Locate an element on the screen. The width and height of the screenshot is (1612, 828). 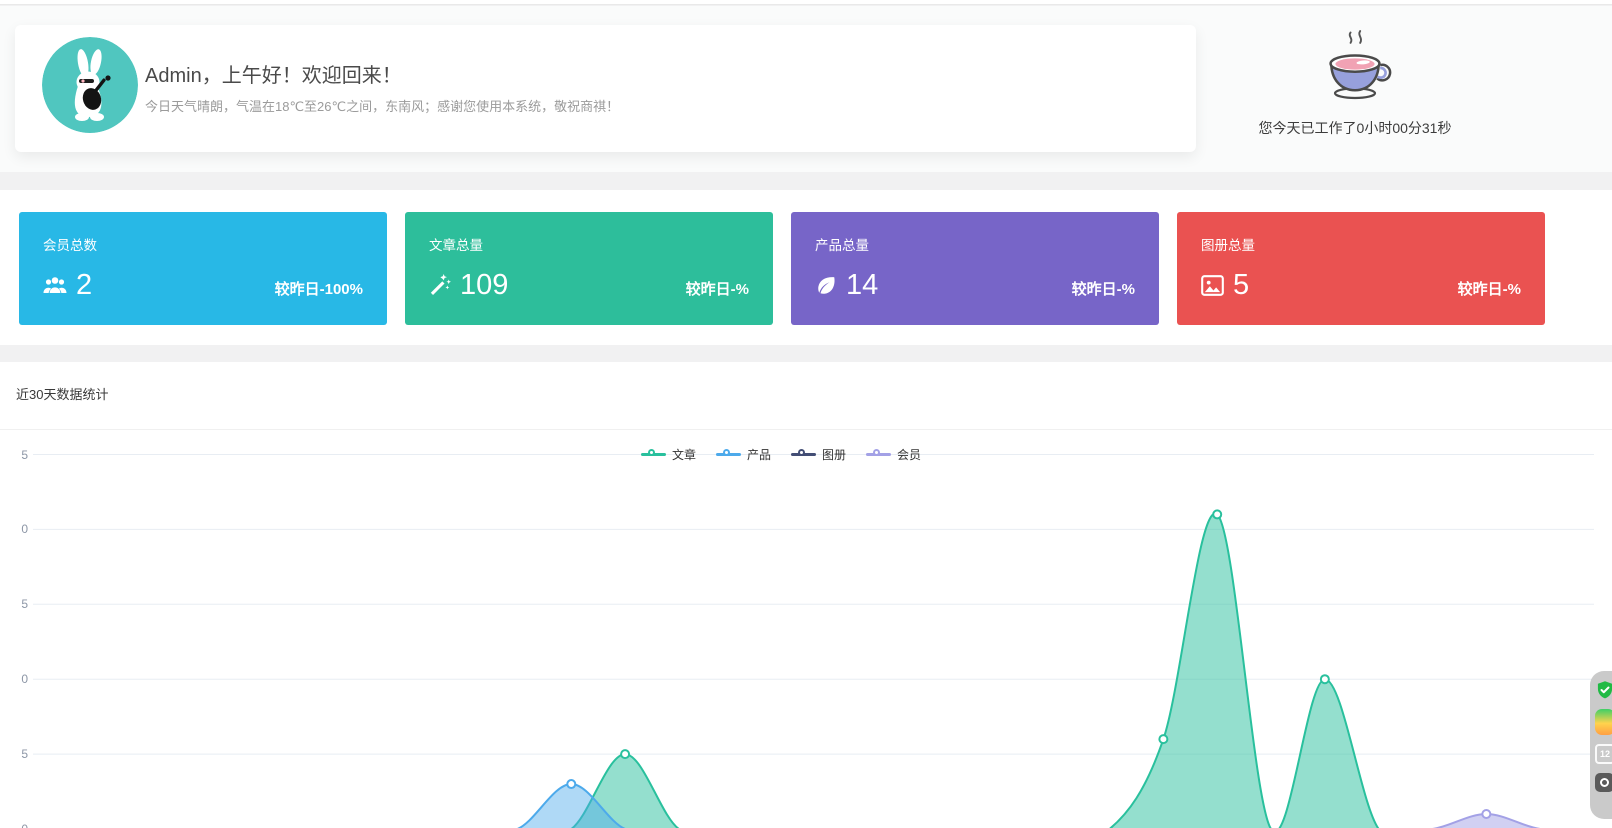
floating-toolbar: 12 is located at coordinates (1601, 745).